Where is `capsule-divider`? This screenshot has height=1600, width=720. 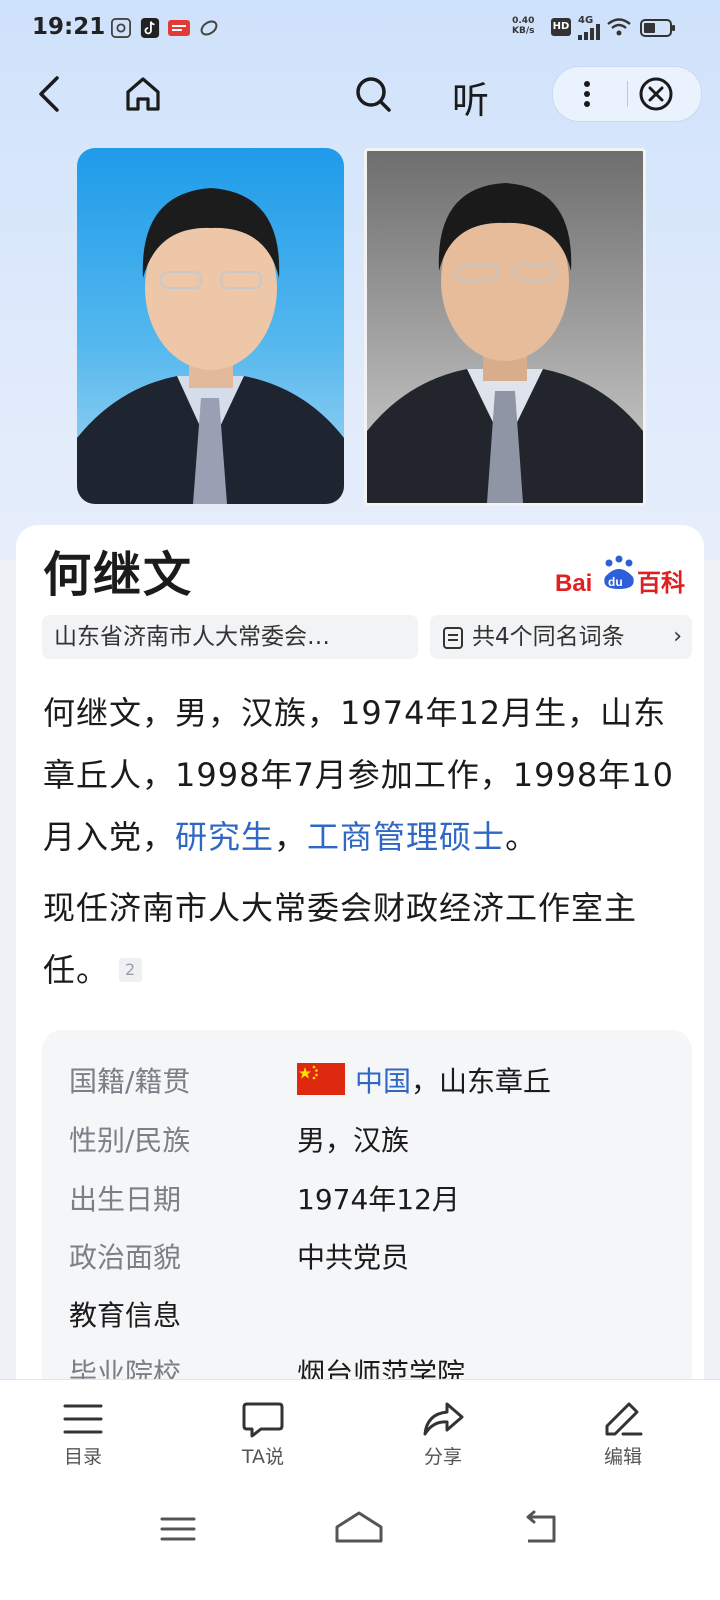 capsule-divider is located at coordinates (627, 94).